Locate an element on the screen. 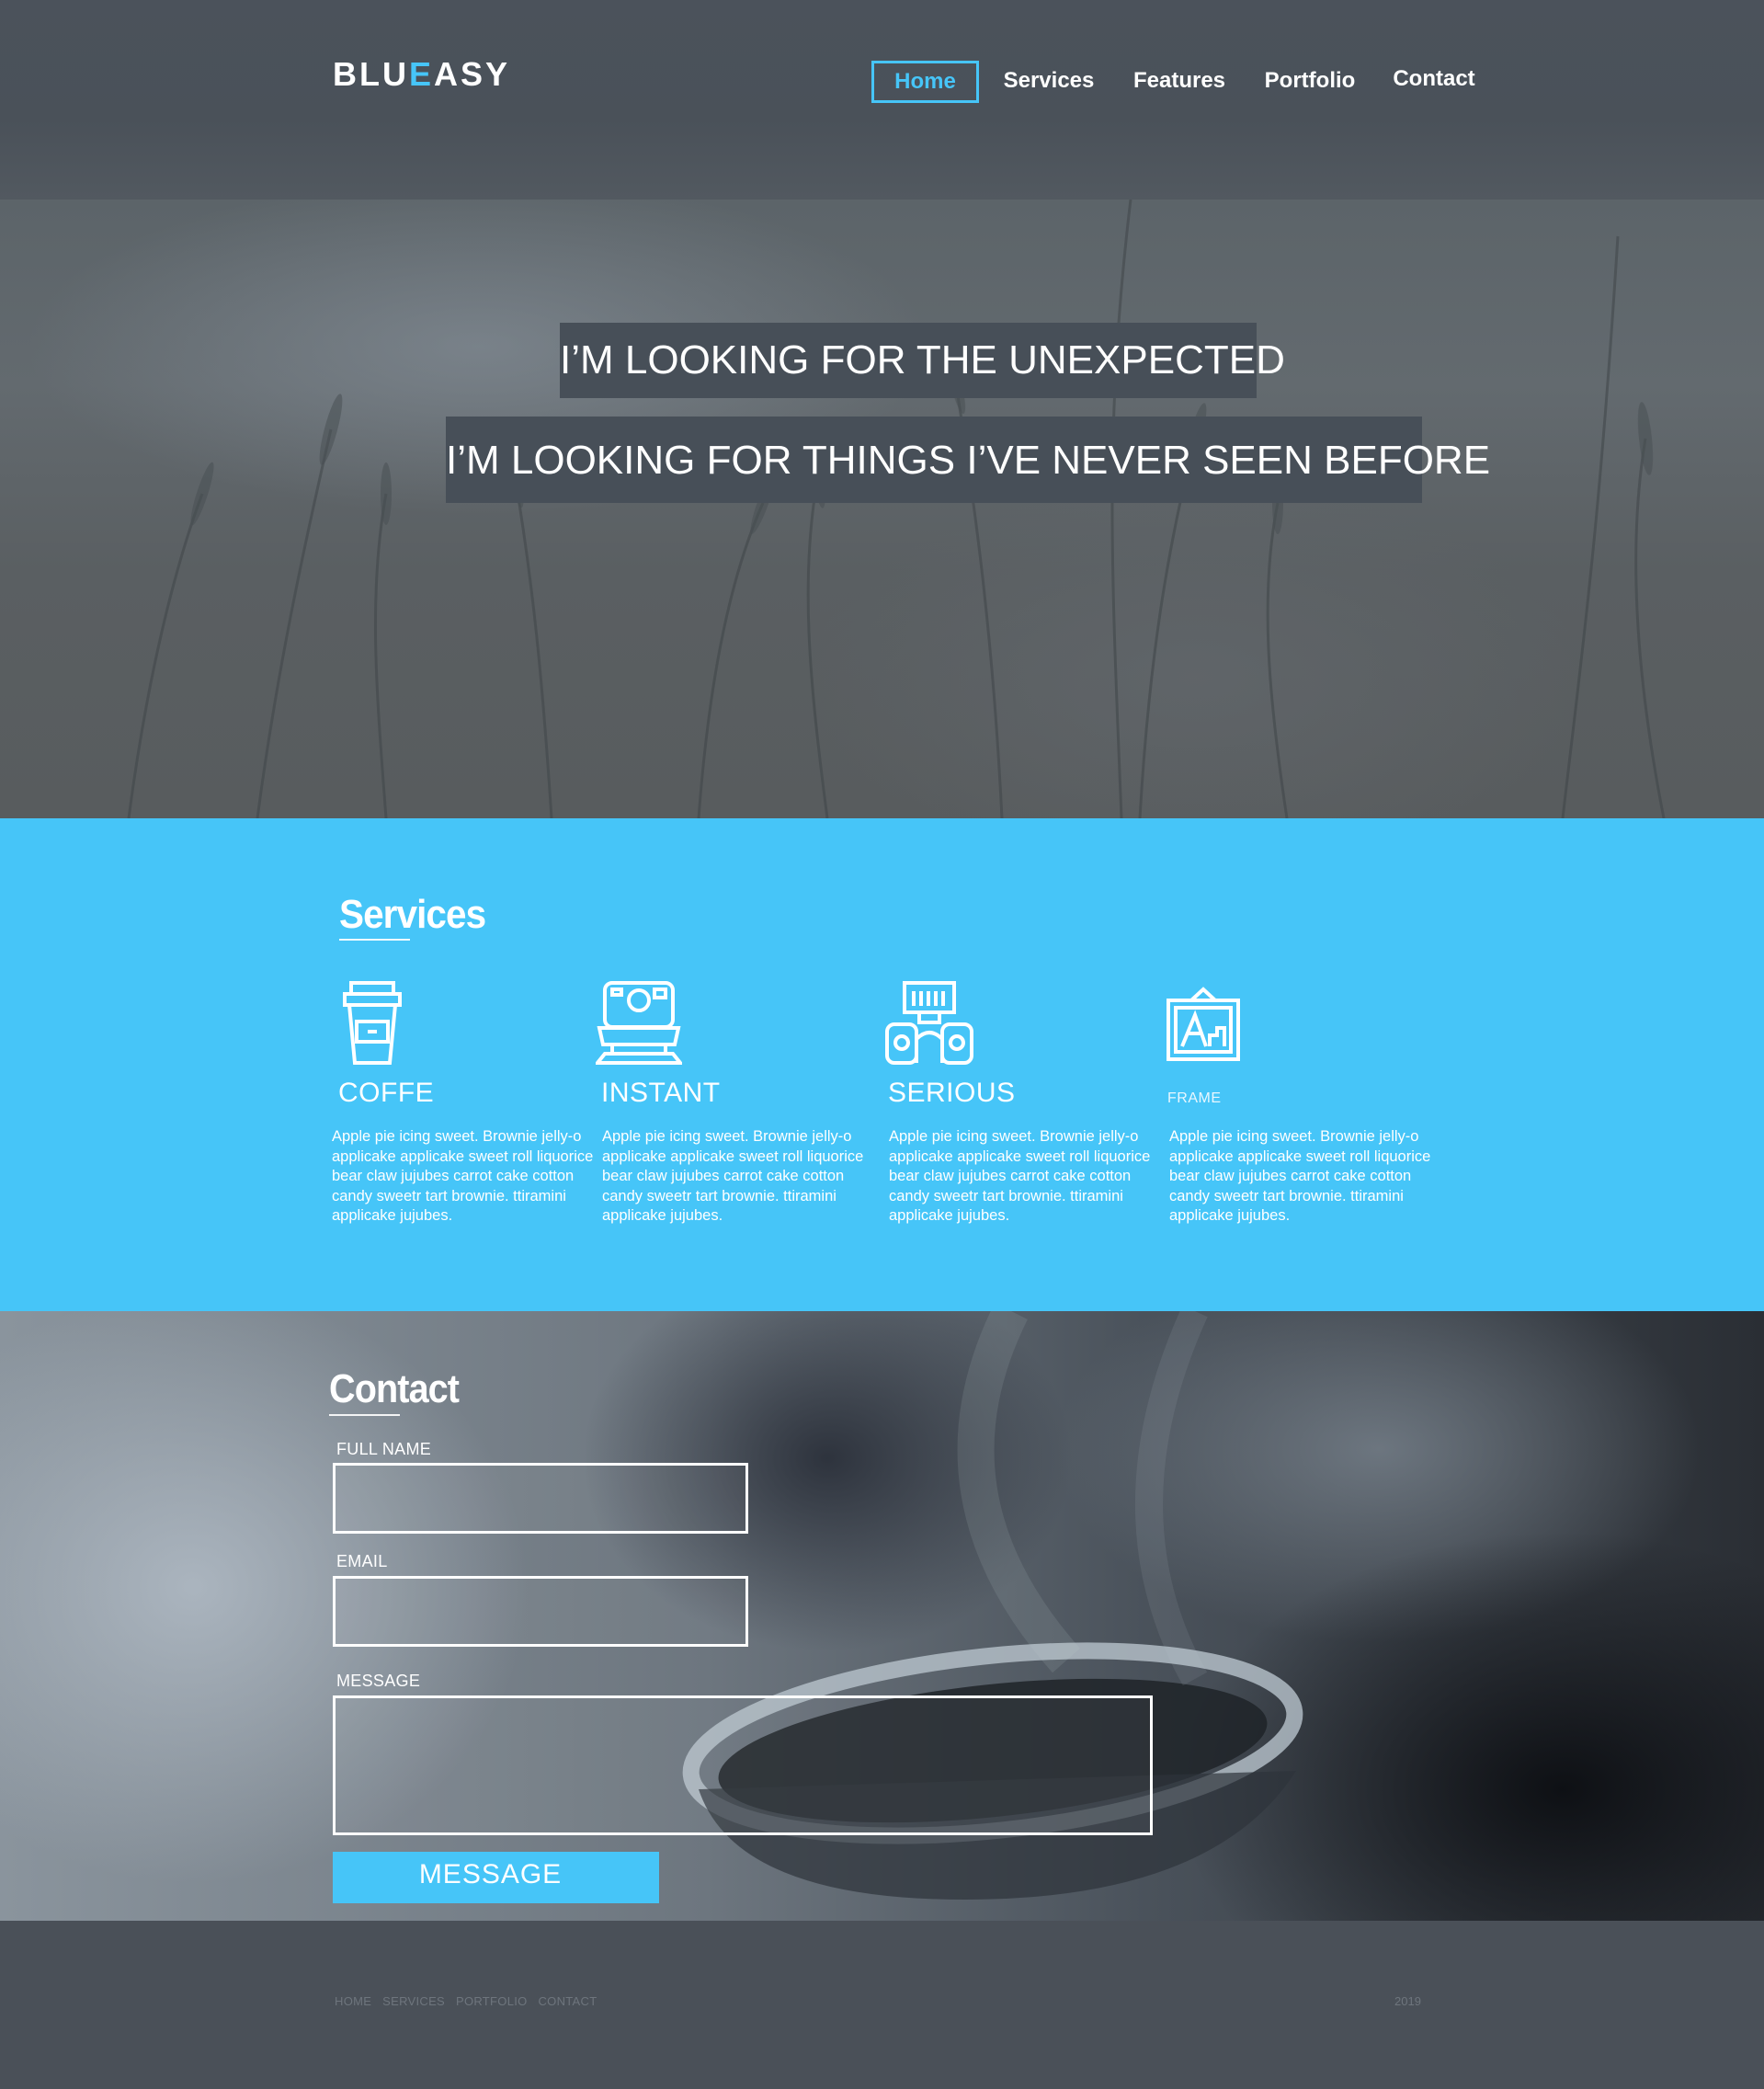 The height and width of the screenshot is (2089, 1764). services-title-underline is located at coordinates (374, 940).